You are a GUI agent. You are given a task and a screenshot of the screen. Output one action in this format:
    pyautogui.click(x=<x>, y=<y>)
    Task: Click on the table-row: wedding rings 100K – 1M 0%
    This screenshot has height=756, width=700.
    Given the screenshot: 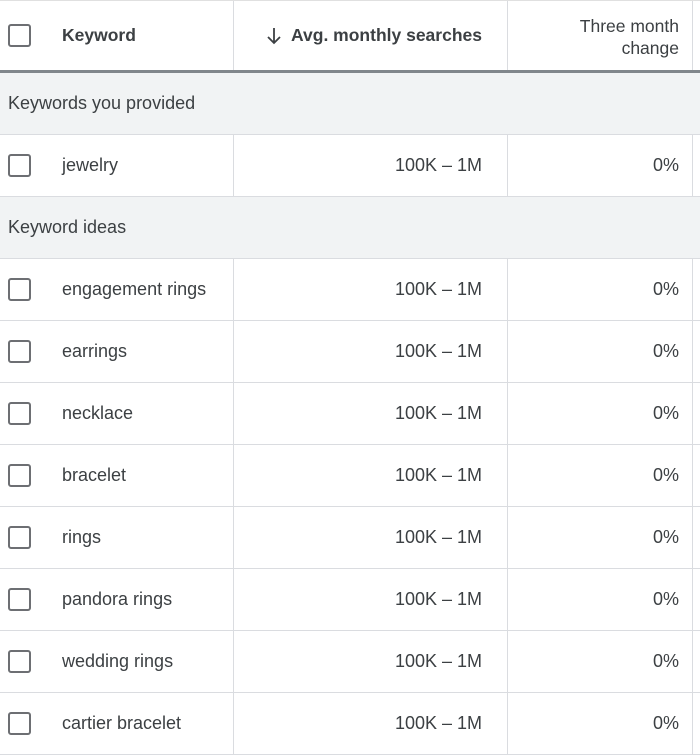 What is the action you would take?
    pyautogui.click(x=350, y=662)
    